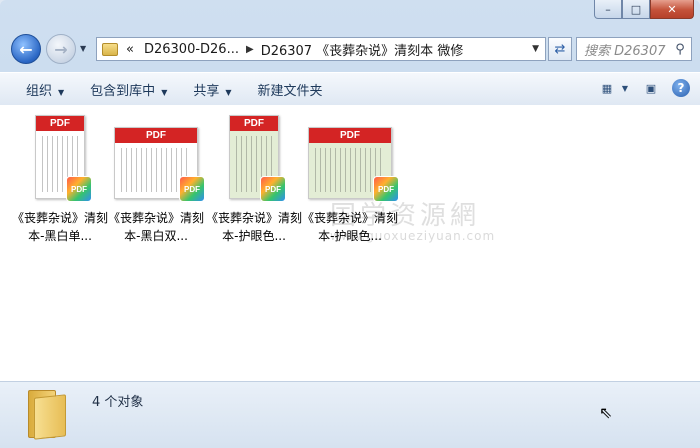  I want to click on share-menu: 共享 ▼, so click(212, 89).